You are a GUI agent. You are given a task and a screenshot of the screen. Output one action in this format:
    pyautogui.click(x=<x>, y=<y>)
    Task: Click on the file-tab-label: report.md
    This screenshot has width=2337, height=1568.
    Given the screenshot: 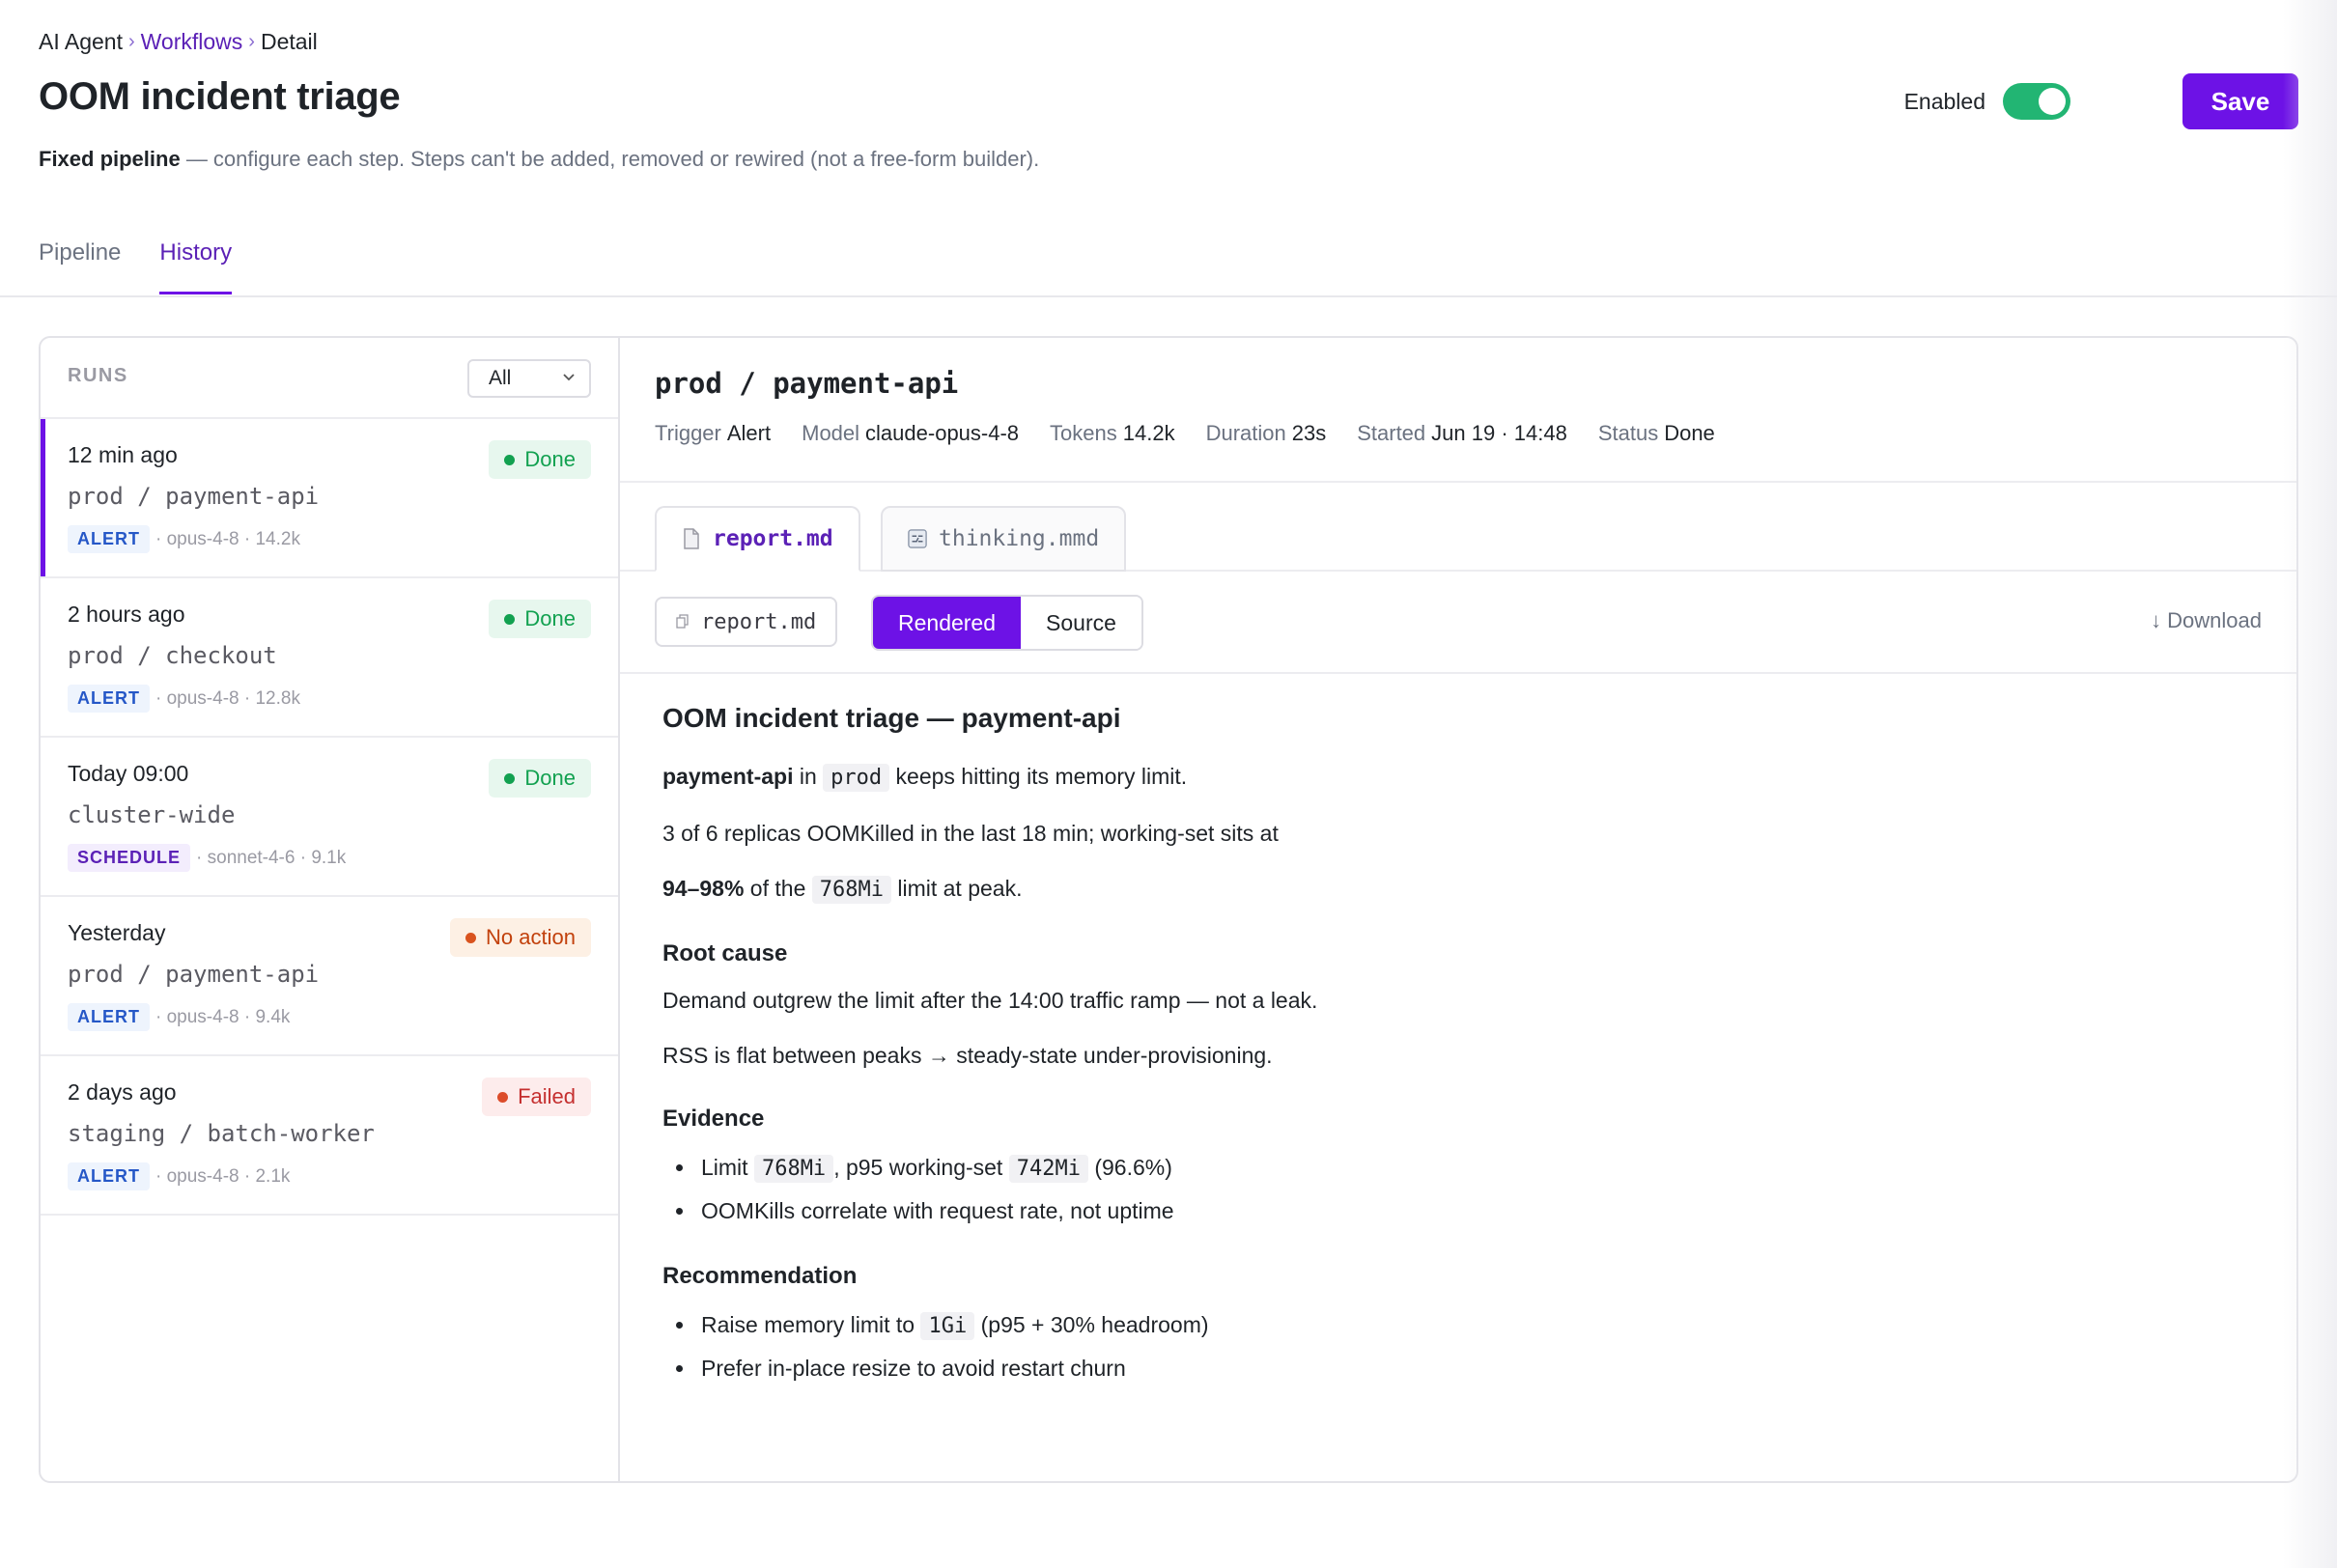 What is the action you would take?
    pyautogui.click(x=773, y=538)
    